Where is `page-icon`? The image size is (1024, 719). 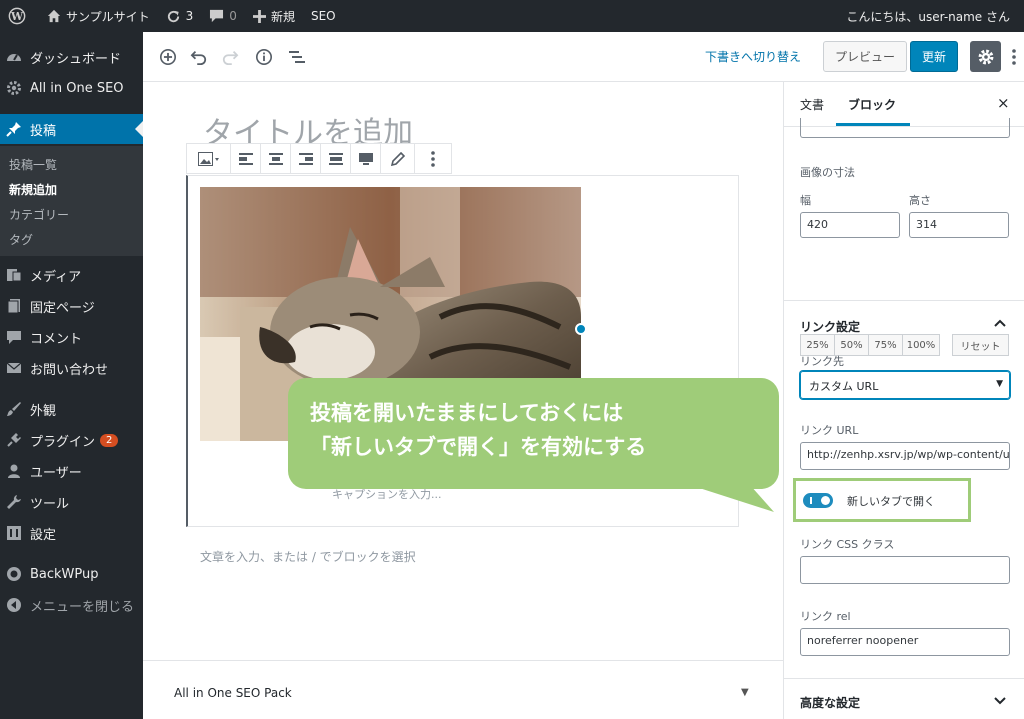 page-icon is located at coordinates (14, 306).